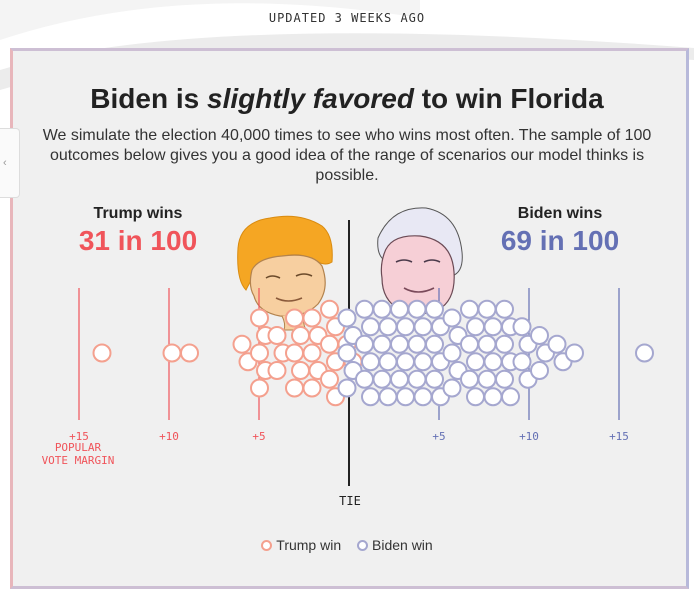 The width and height of the screenshot is (694, 601). What do you see at coordinates (402, 545) in the screenshot?
I see `legend-biden-label: Biden win` at bounding box center [402, 545].